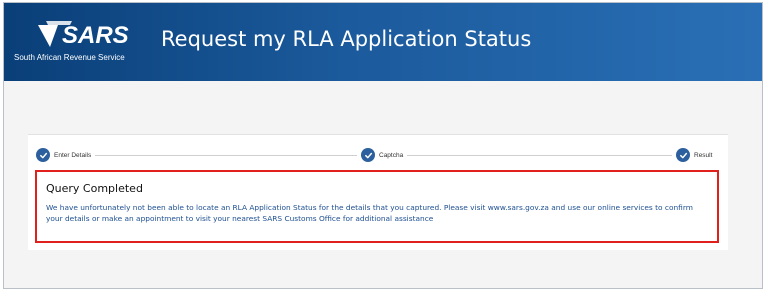  I want to click on page-title: Request my RLA Application Status, so click(346, 39).